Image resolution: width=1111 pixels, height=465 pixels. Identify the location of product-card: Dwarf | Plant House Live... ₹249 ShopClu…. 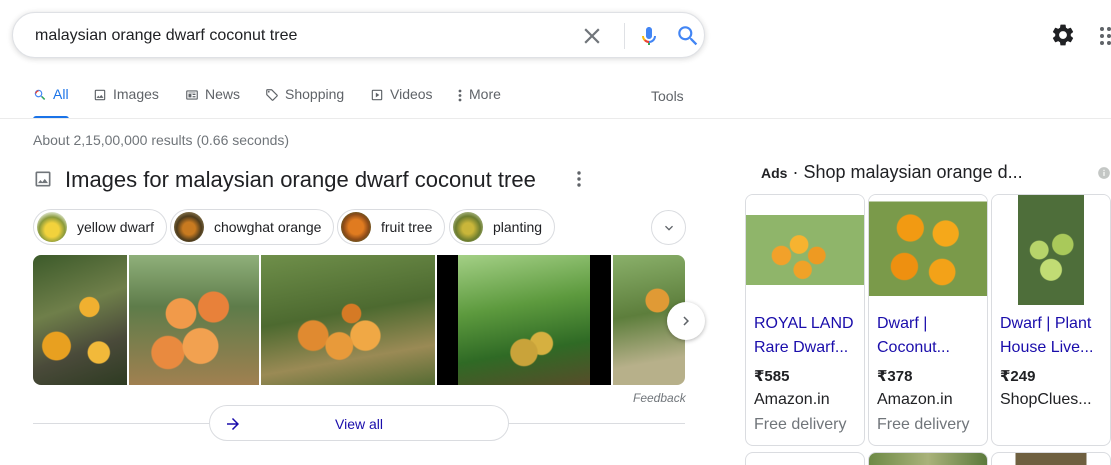
(1051, 320).